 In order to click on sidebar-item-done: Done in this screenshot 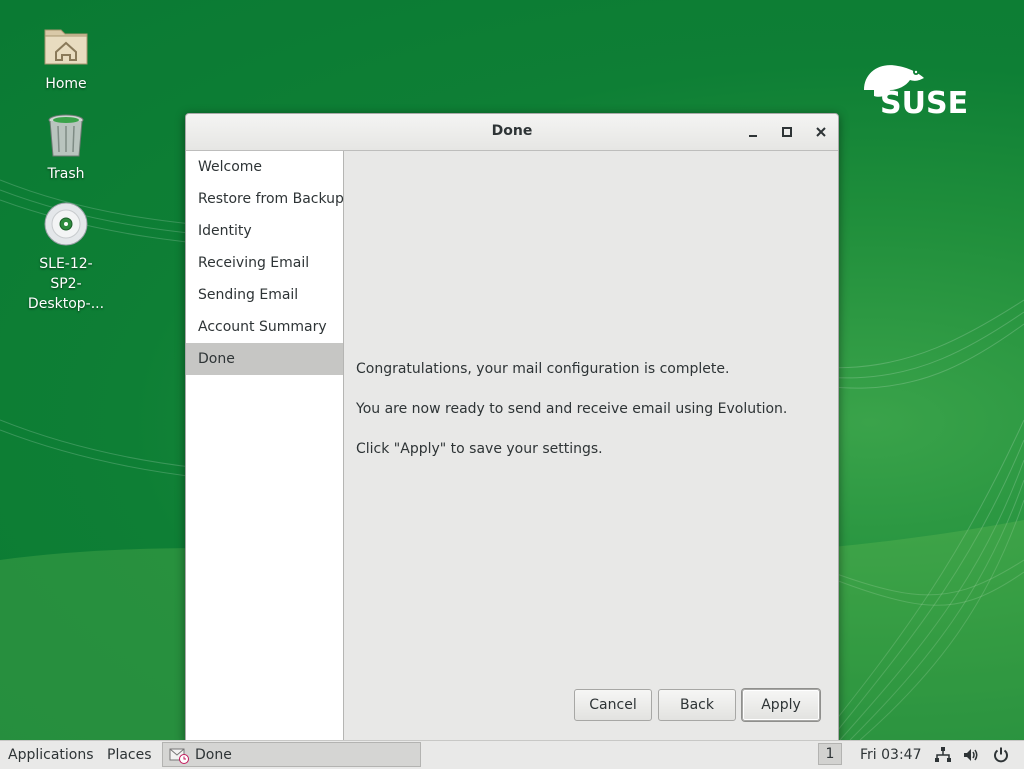, I will do `click(264, 359)`.